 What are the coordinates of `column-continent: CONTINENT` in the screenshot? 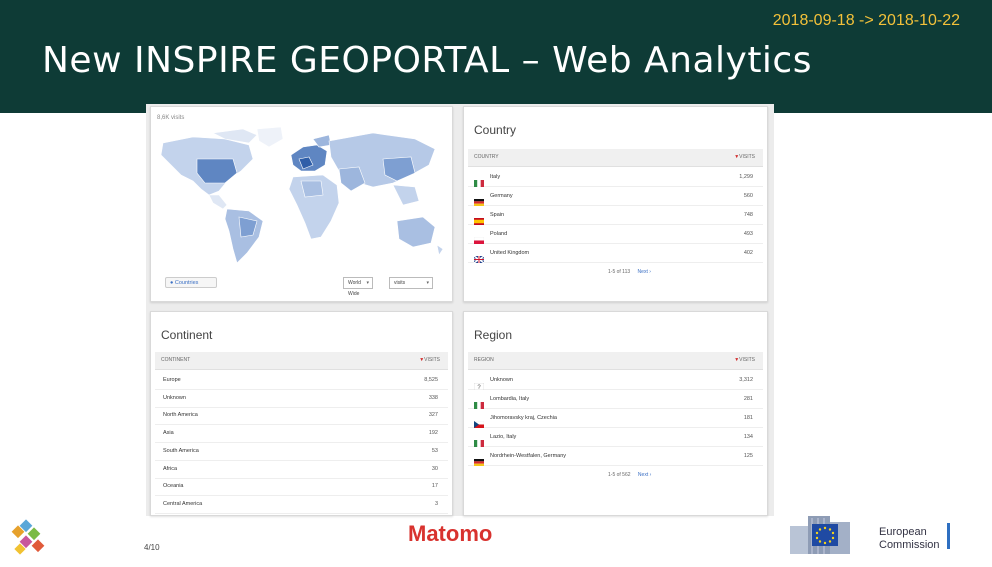 It's located at (175, 360).